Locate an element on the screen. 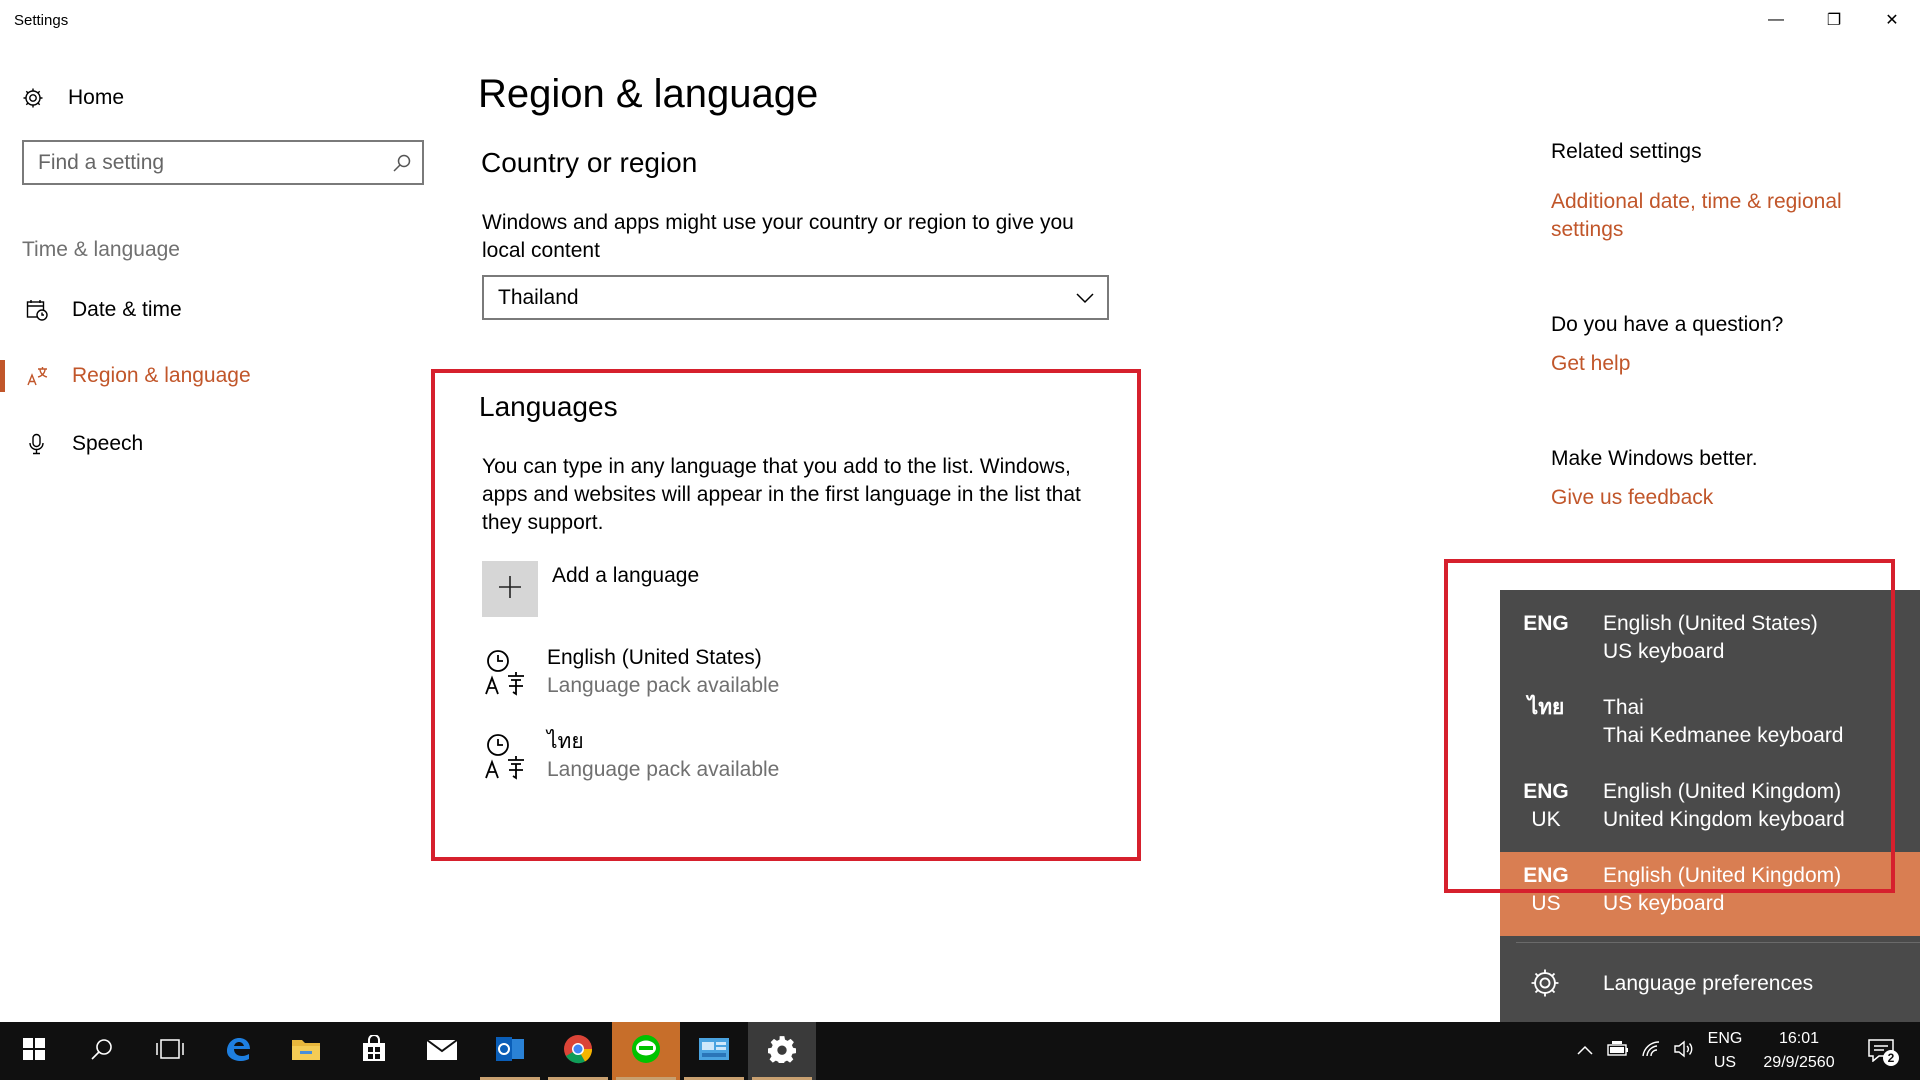  sidebar-item-date-time: Date & time is located at coordinates (210, 310).